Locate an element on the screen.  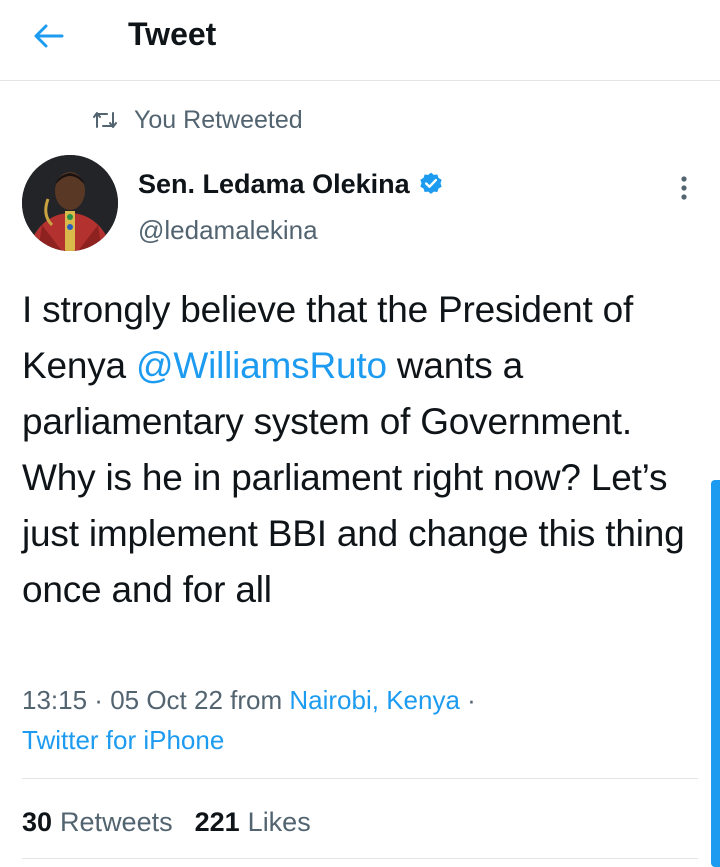
author-handle: @ledamalekina is located at coordinates (228, 230).